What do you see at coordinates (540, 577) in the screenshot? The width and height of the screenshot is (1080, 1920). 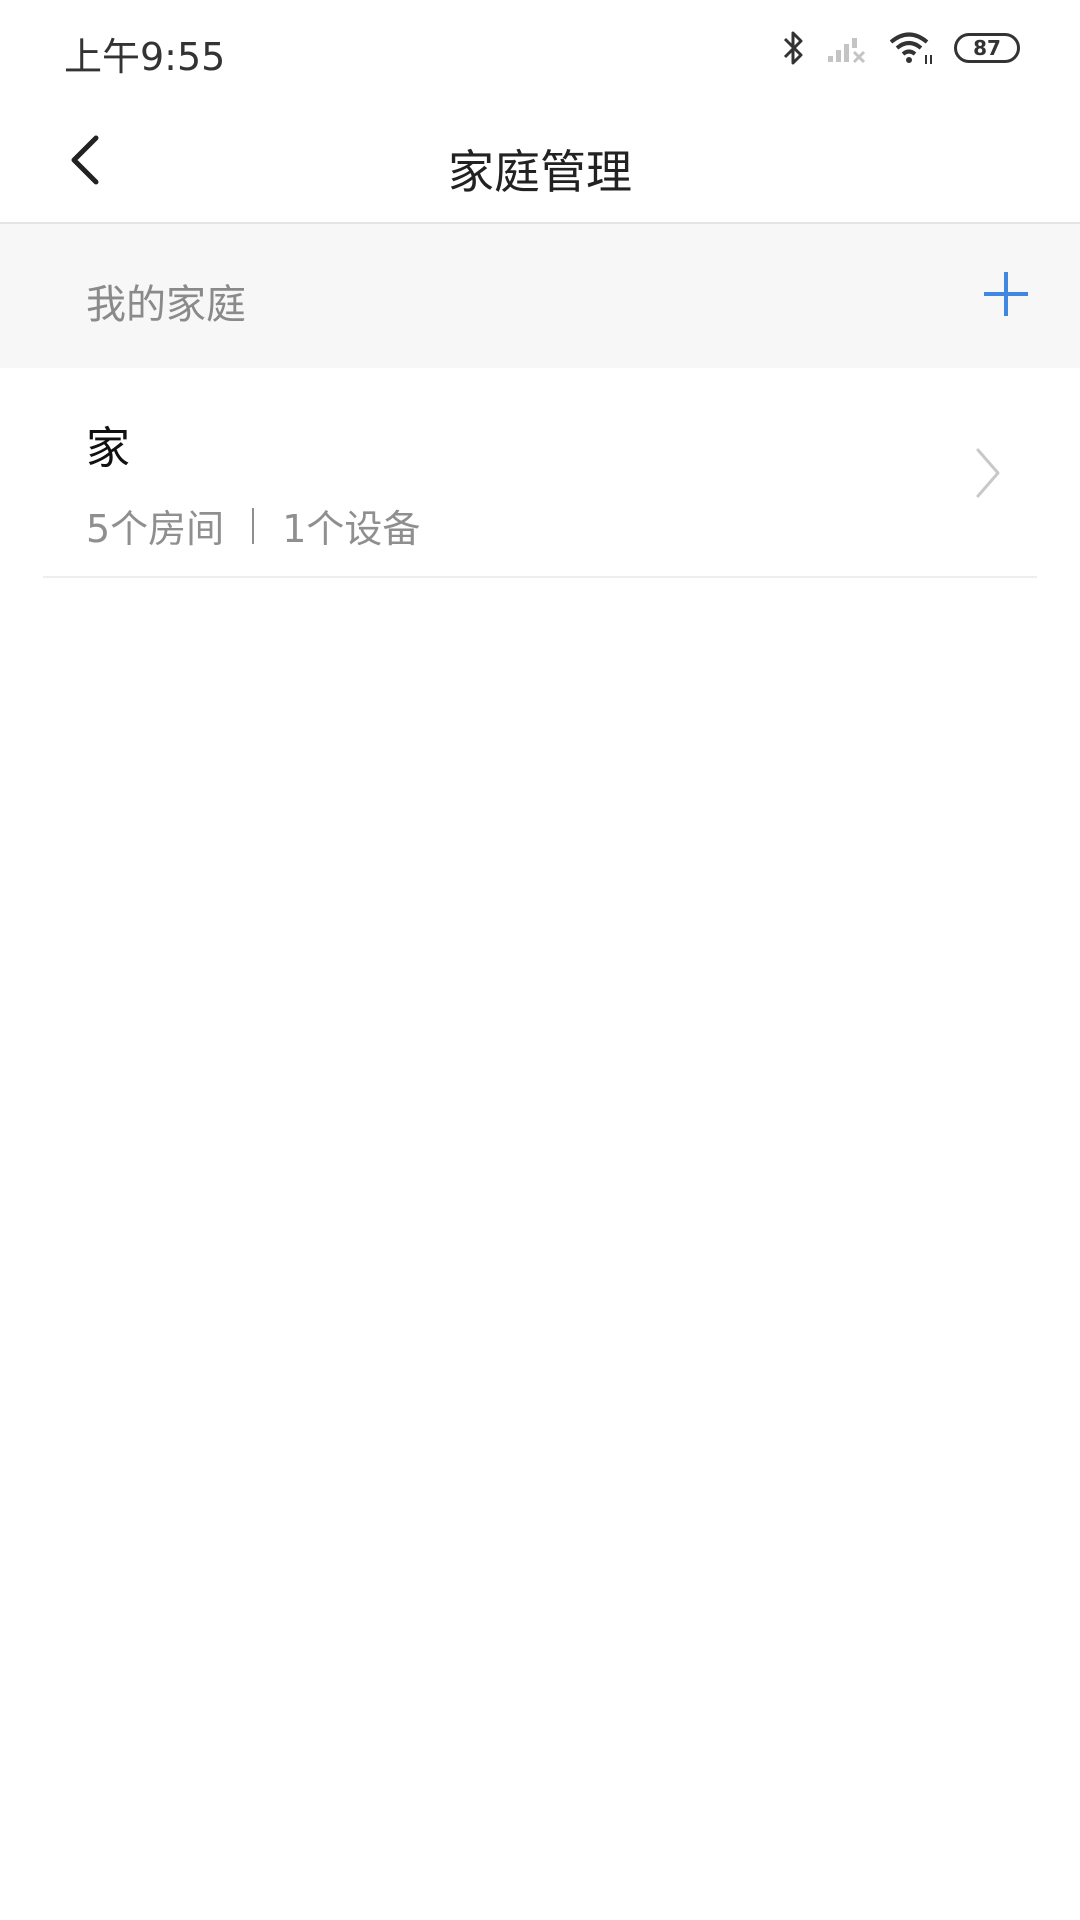 I see `list-divider` at bounding box center [540, 577].